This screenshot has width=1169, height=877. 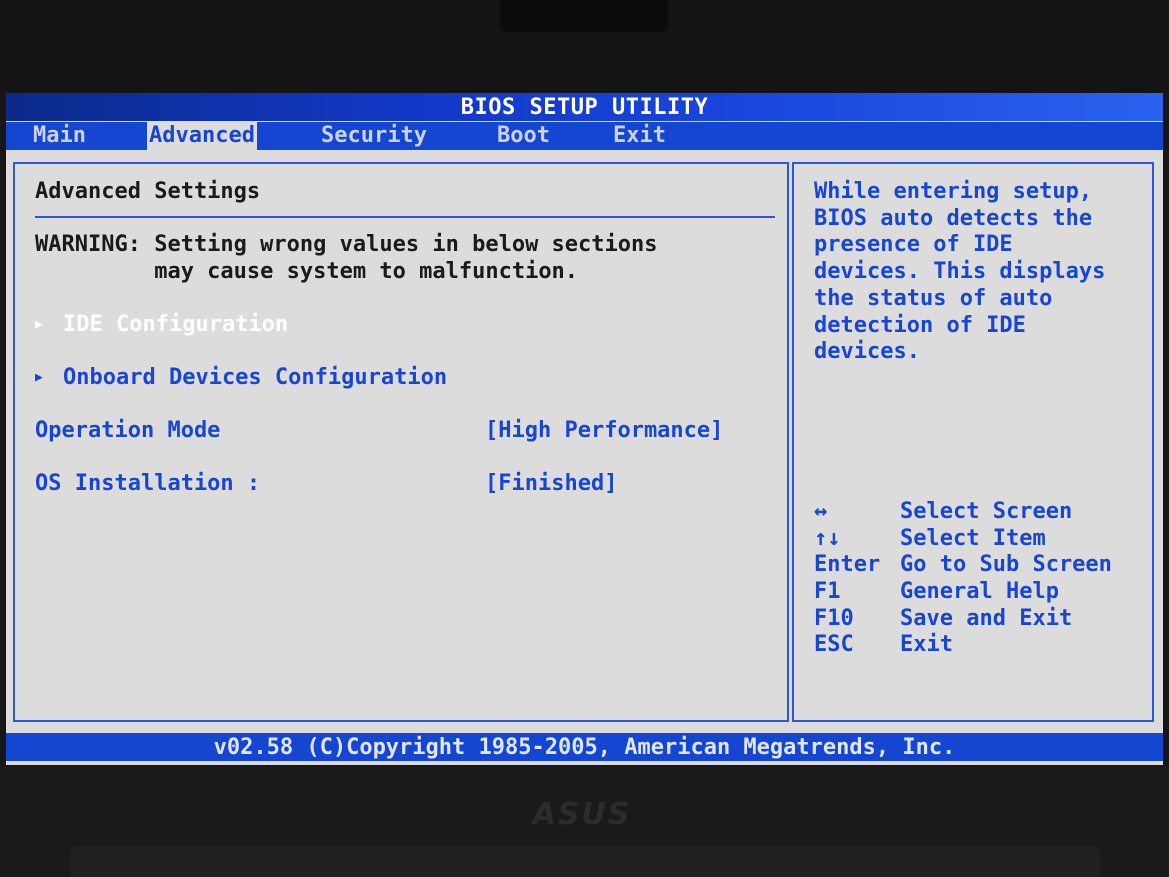 What do you see at coordinates (176, 324) in the screenshot?
I see `submenu-label: IDE Configuration` at bounding box center [176, 324].